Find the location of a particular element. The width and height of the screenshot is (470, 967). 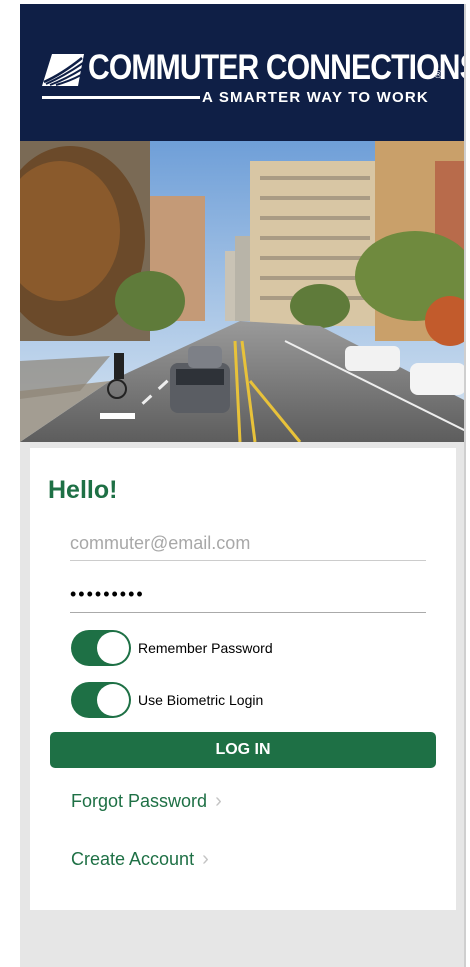

password-field is located at coordinates (248, 594).